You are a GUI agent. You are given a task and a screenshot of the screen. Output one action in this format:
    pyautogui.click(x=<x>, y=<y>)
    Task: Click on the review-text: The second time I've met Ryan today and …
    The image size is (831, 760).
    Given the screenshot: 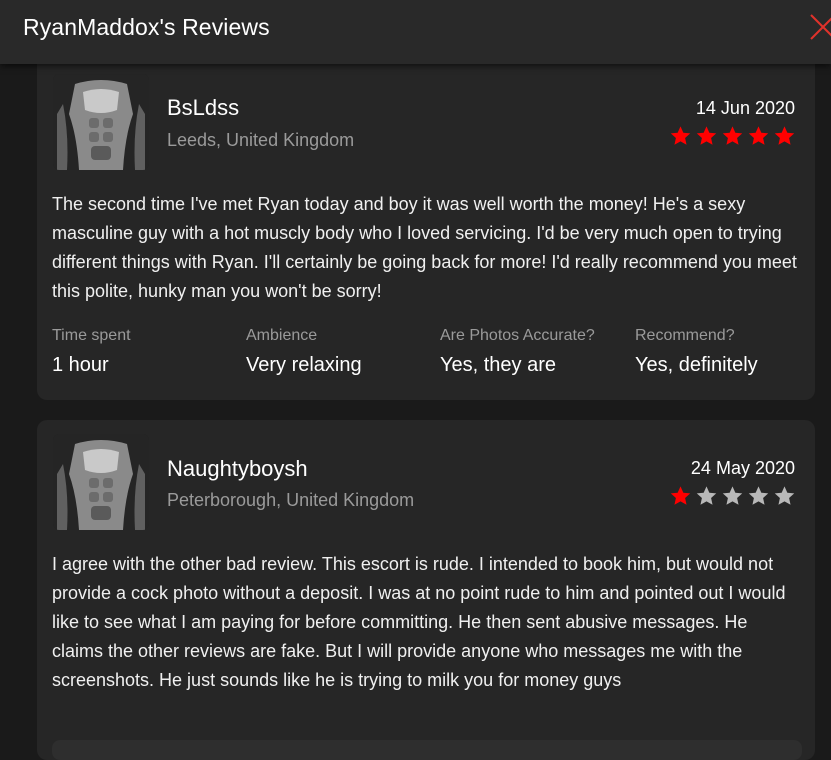 What is the action you would take?
    pyautogui.click(x=424, y=247)
    